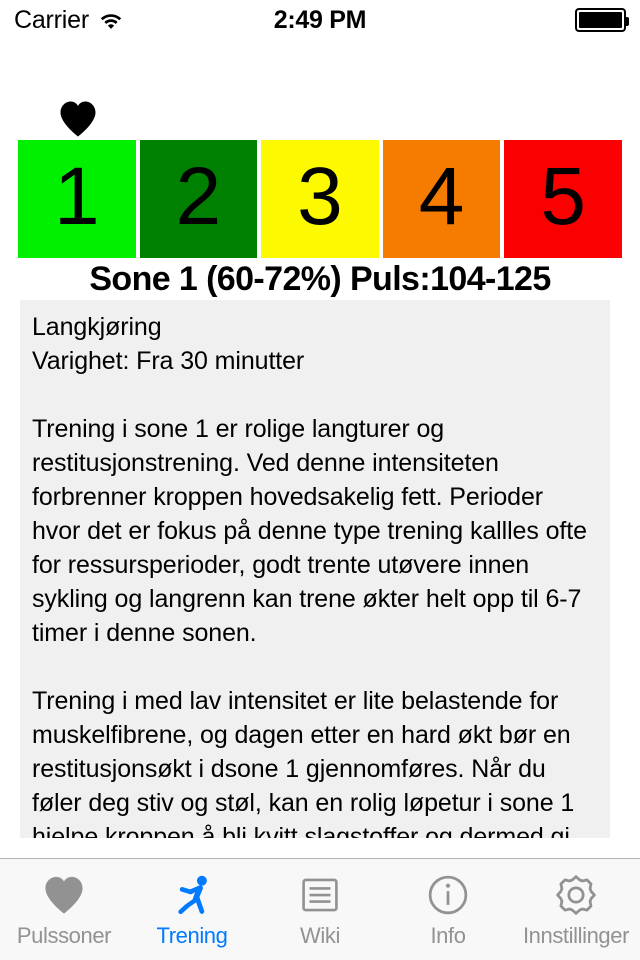  I want to click on zone-button-4: 4, so click(441, 199).